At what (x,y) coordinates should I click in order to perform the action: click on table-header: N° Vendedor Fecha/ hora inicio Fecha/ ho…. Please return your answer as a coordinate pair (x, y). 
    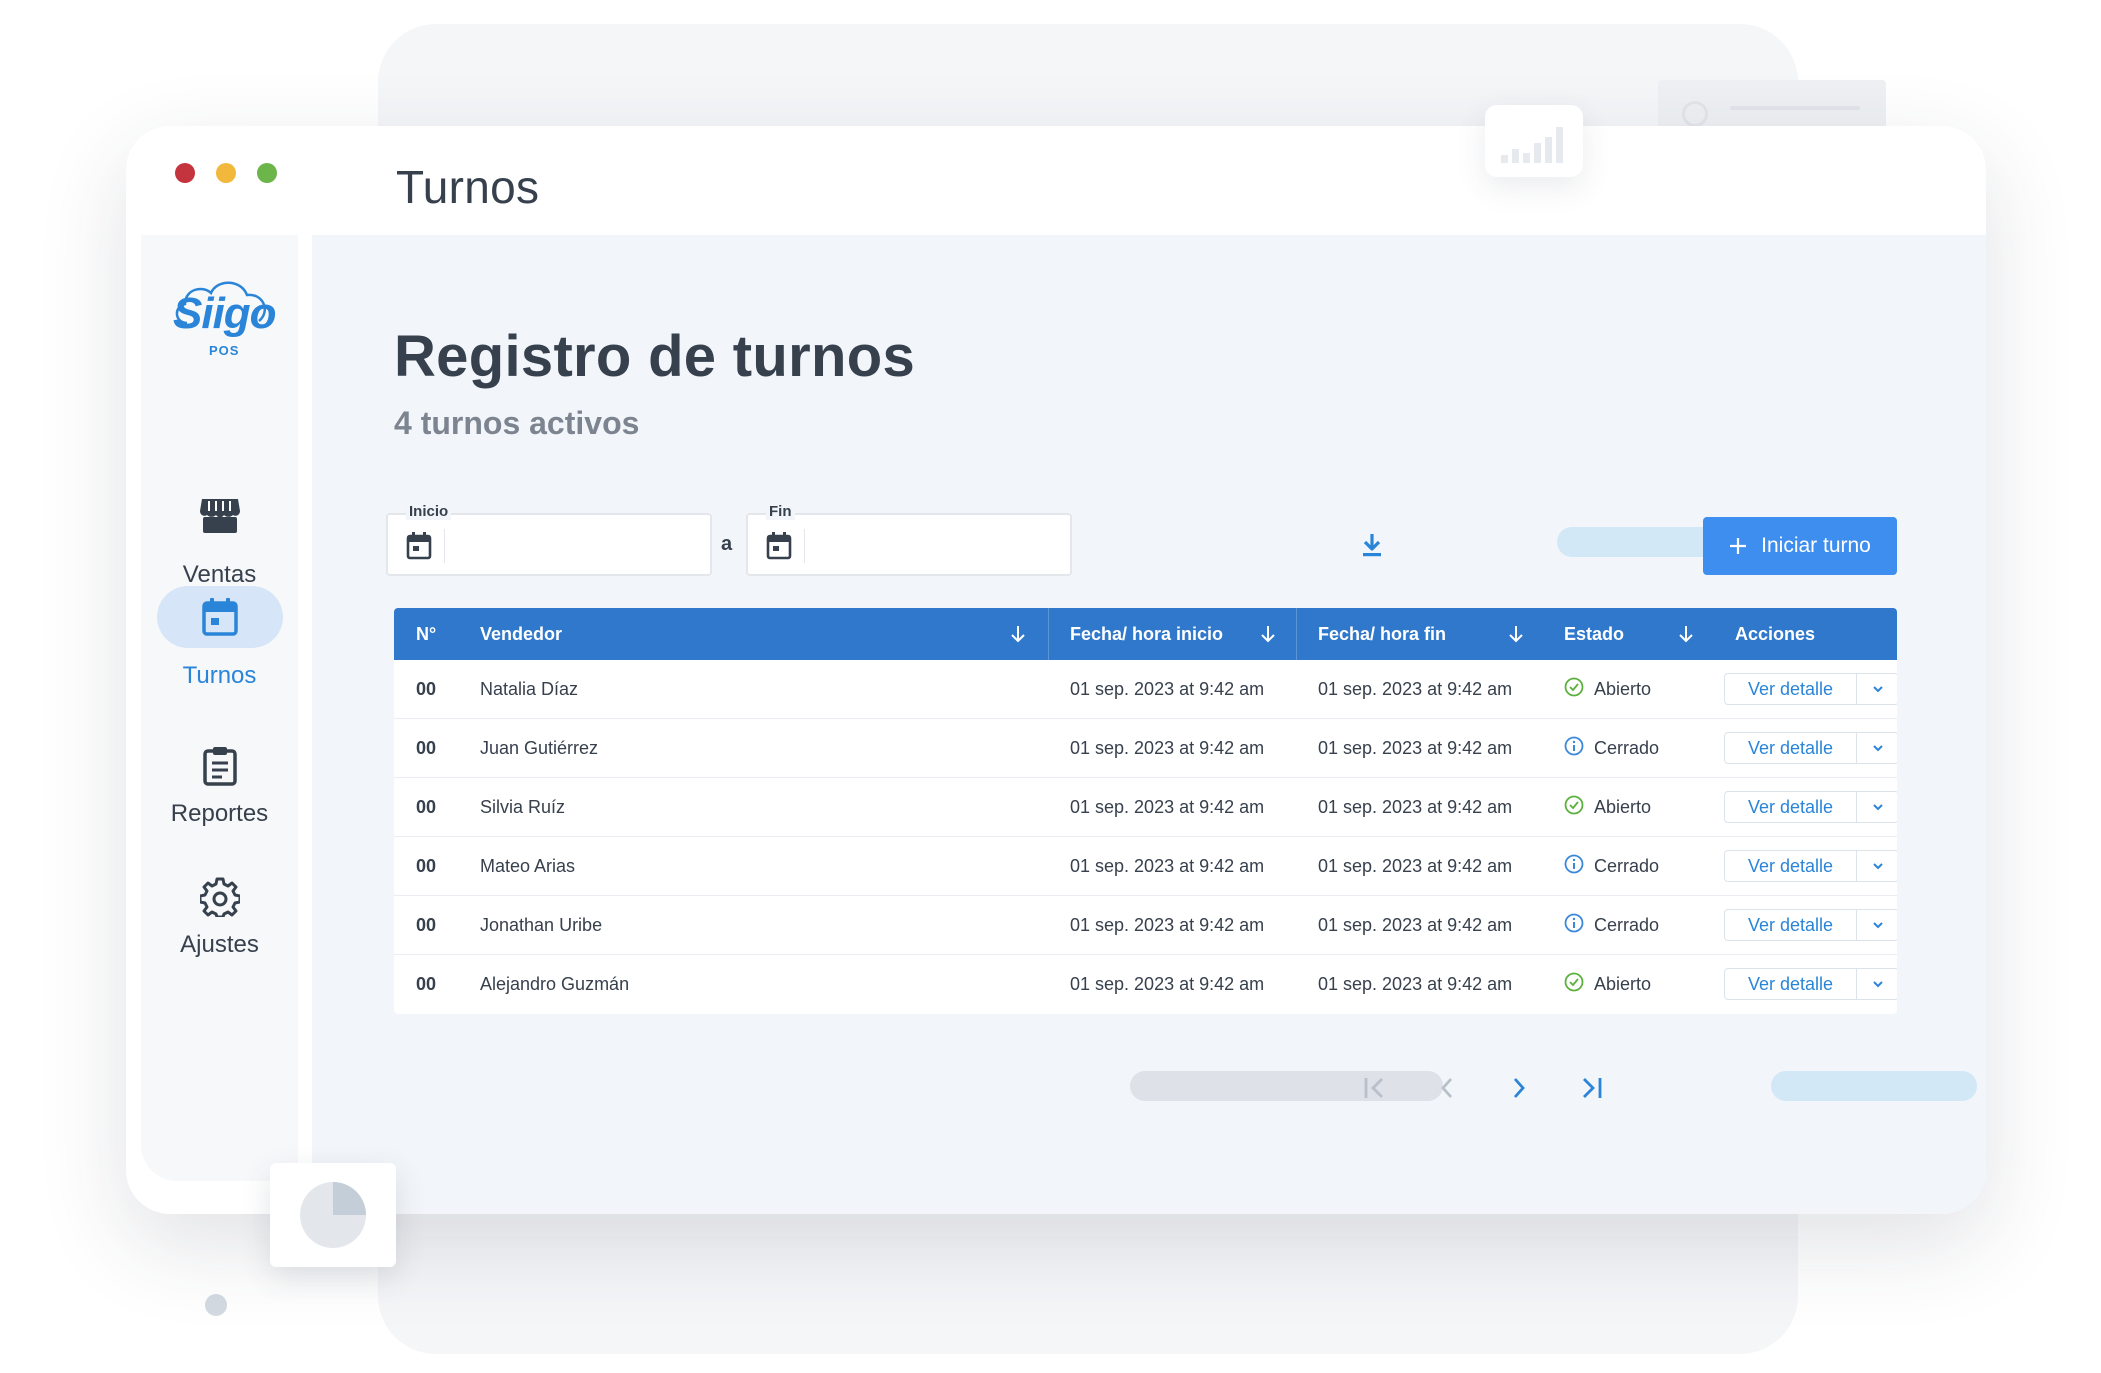
    Looking at the image, I should click on (1145, 634).